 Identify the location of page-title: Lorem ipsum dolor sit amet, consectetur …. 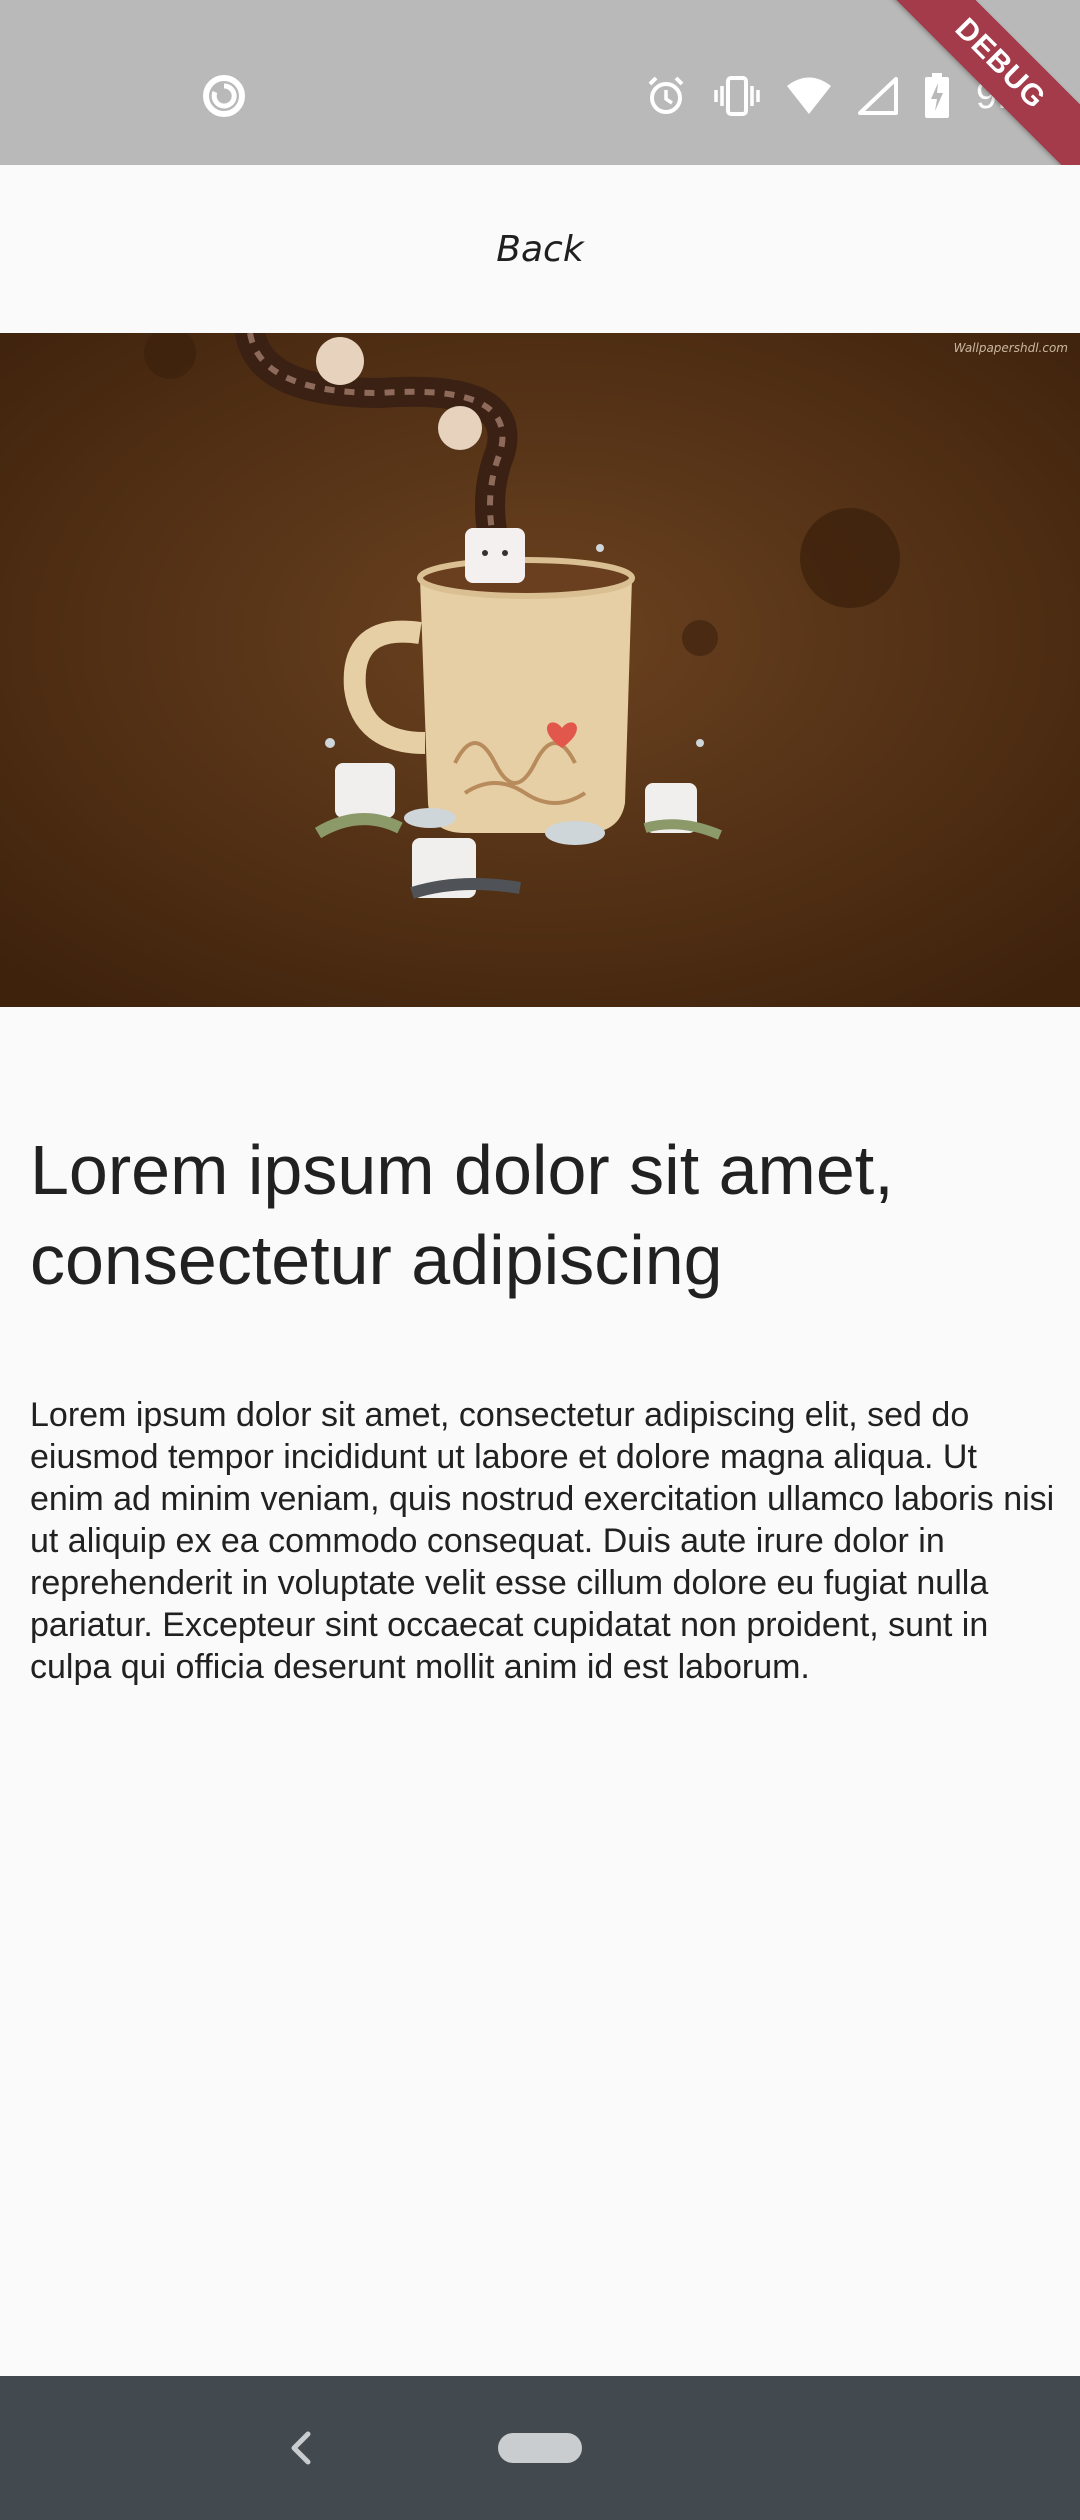
(462, 1215).